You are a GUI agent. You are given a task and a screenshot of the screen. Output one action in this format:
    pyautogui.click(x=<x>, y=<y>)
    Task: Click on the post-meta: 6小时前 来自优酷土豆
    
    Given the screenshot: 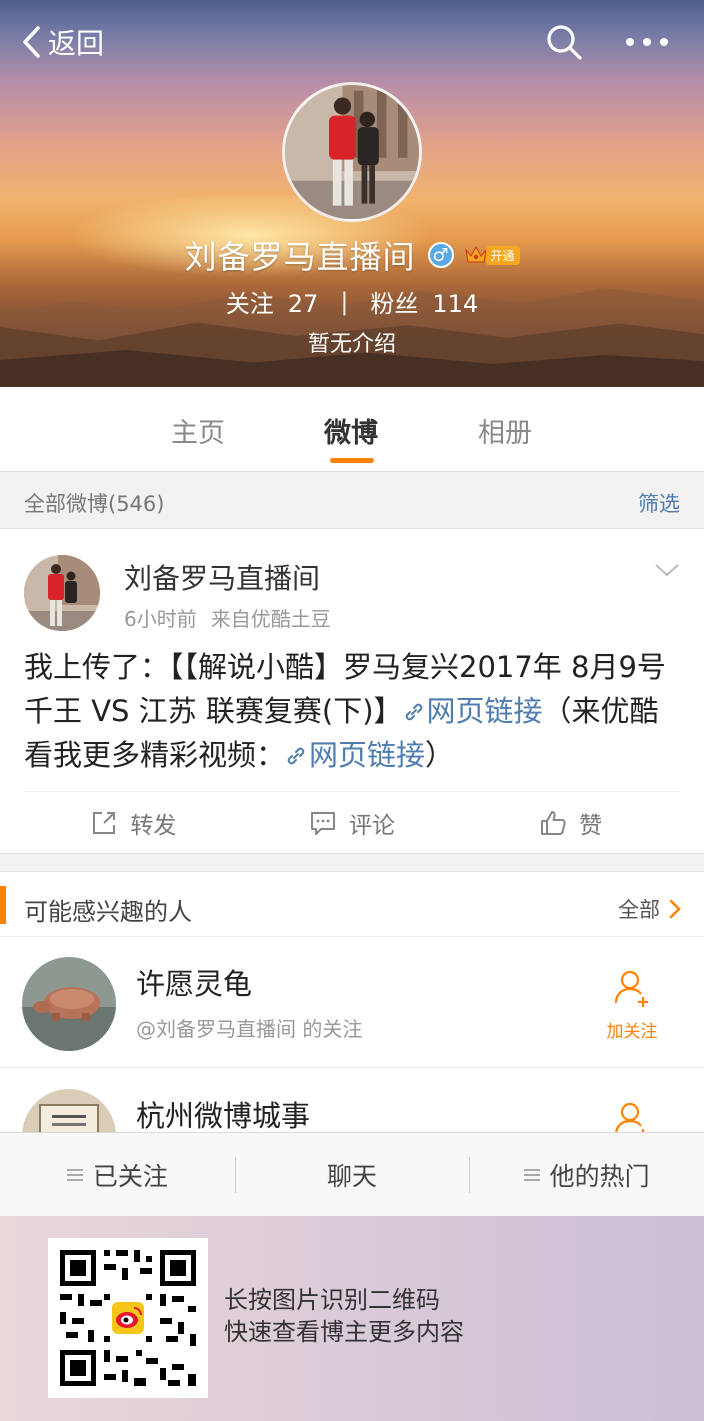 What is the action you would take?
    pyautogui.click(x=227, y=617)
    